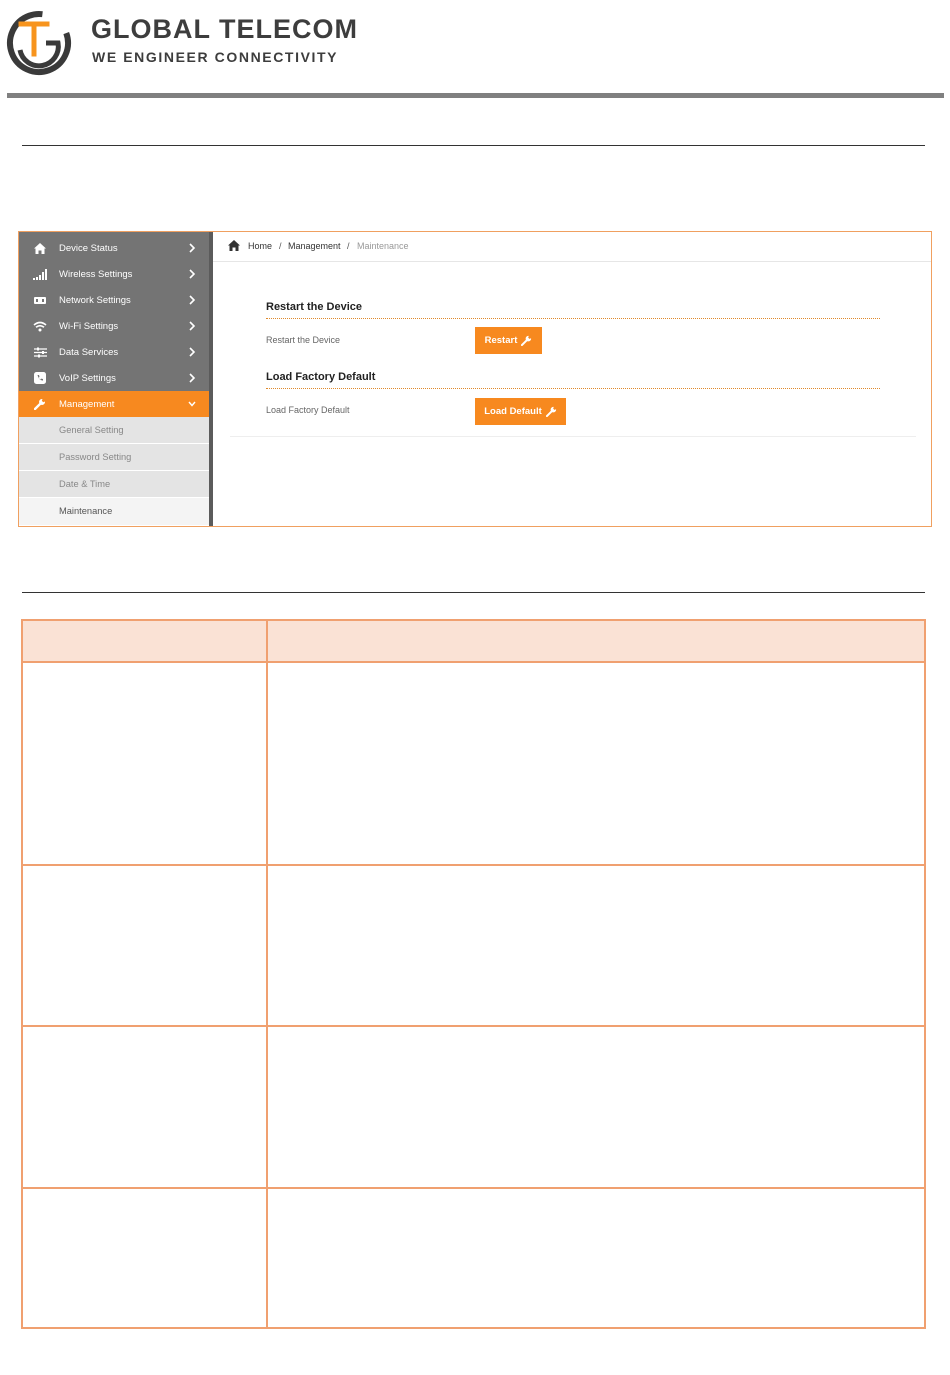 The image size is (950, 1375). I want to click on sidebar-item-label: Wi-Fi Settings, so click(89, 326).